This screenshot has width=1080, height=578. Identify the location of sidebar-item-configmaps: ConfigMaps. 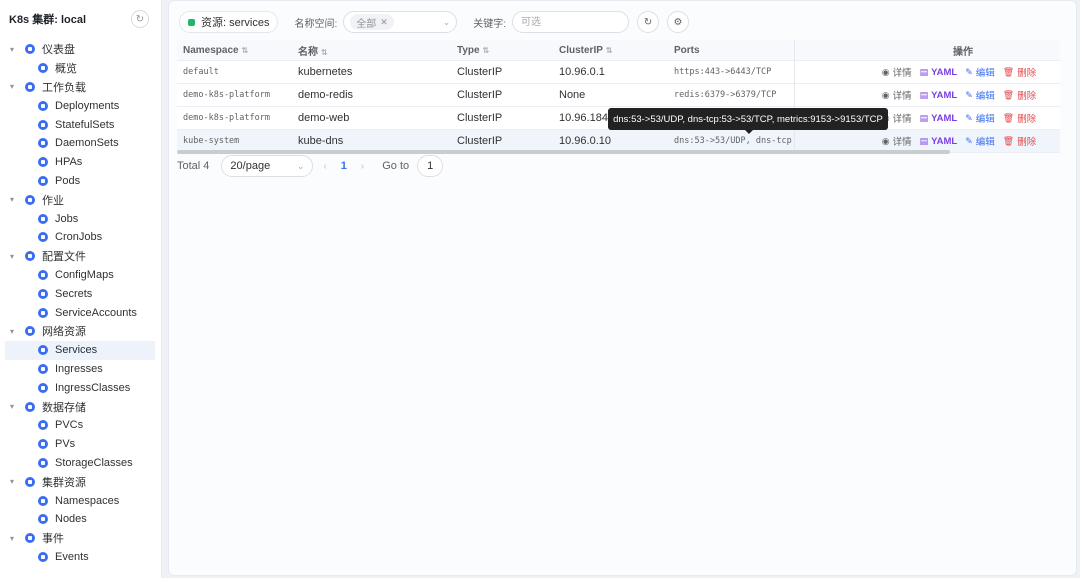
(80, 275).